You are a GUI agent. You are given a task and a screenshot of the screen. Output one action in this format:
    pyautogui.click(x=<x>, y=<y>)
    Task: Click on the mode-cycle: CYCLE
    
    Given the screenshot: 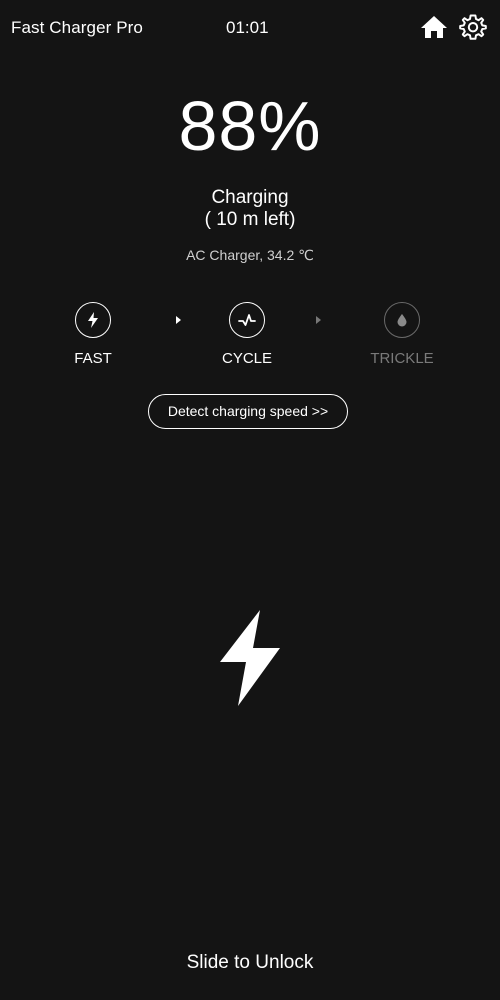 What is the action you would take?
    pyautogui.click(x=247, y=334)
    